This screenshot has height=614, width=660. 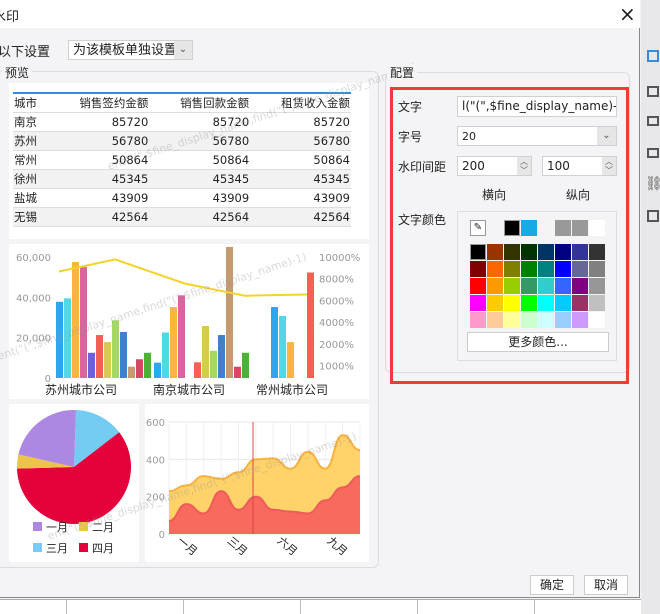 I want to click on table-row: 徐州 45345 45345 45345, so click(x=182, y=179).